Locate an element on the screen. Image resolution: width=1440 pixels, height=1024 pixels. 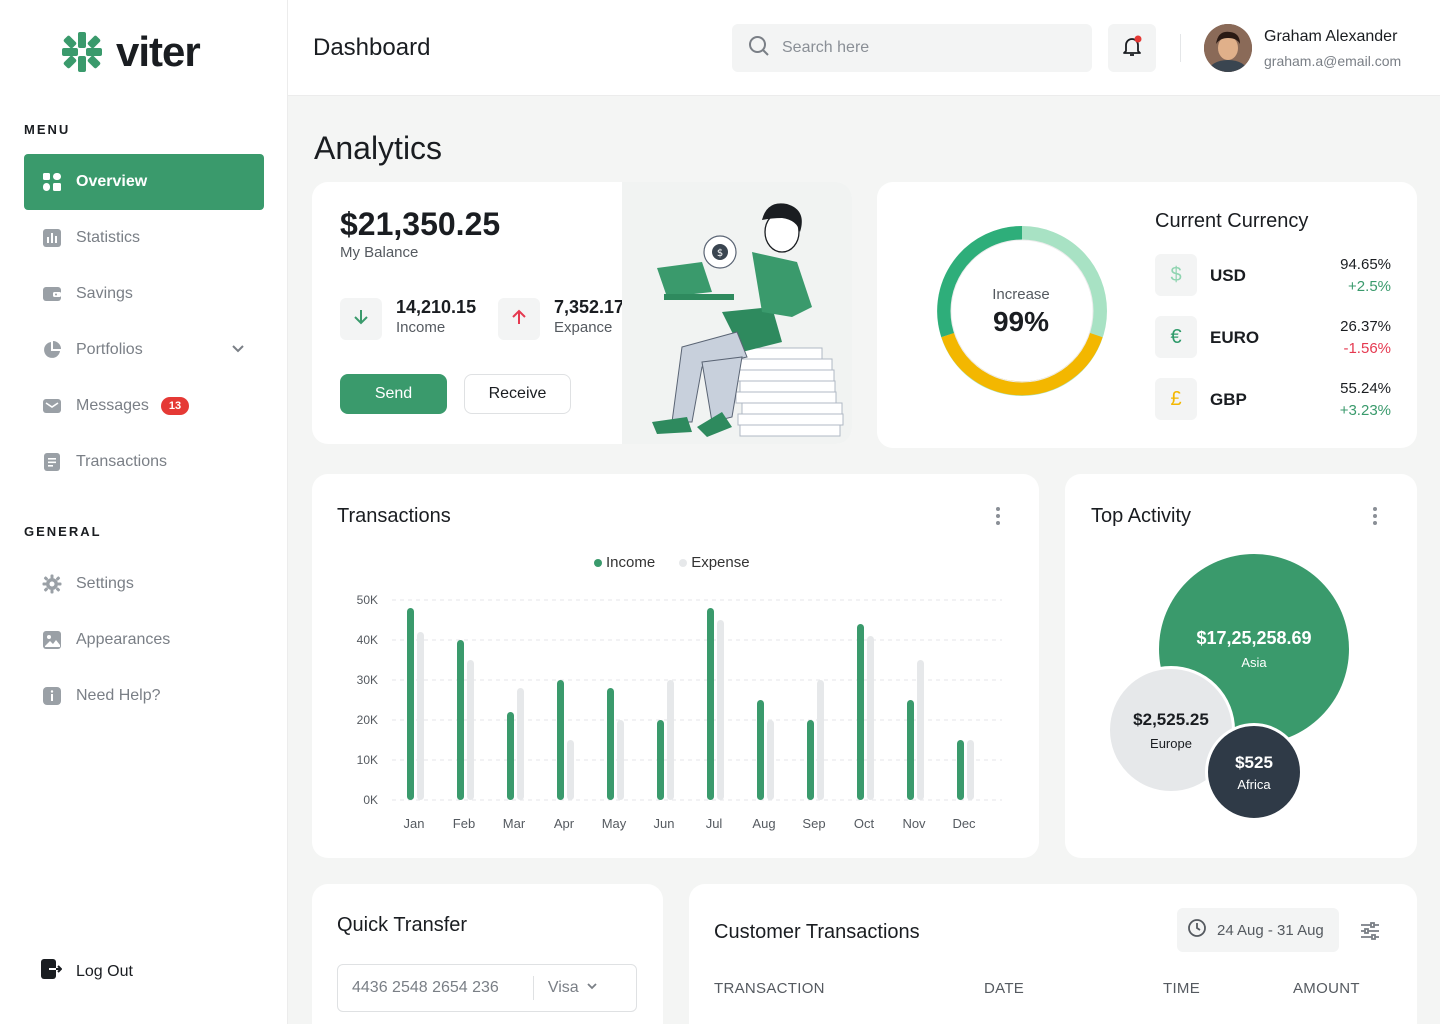
income-value: 14,210.15 is located at coordinates (436, 307).